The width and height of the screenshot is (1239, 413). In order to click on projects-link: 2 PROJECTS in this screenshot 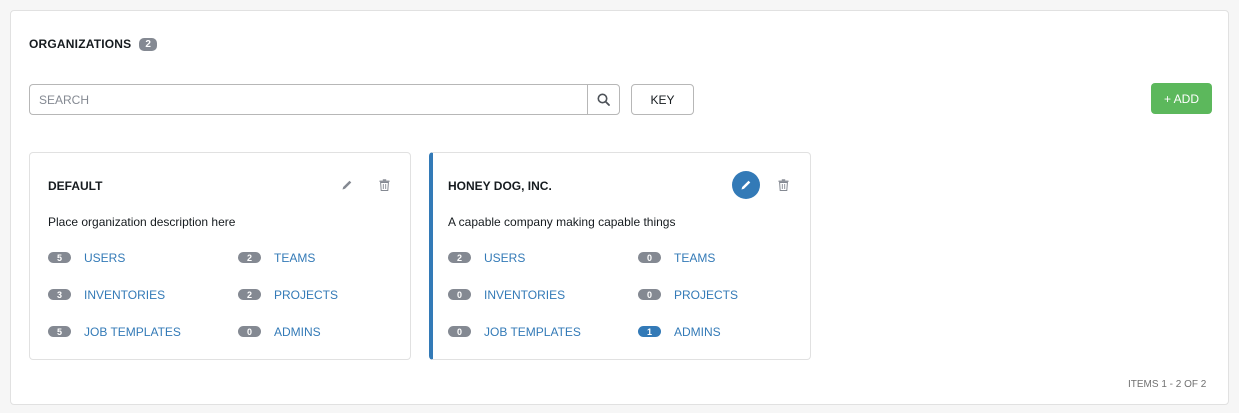, I will do `click(313, 294)`.